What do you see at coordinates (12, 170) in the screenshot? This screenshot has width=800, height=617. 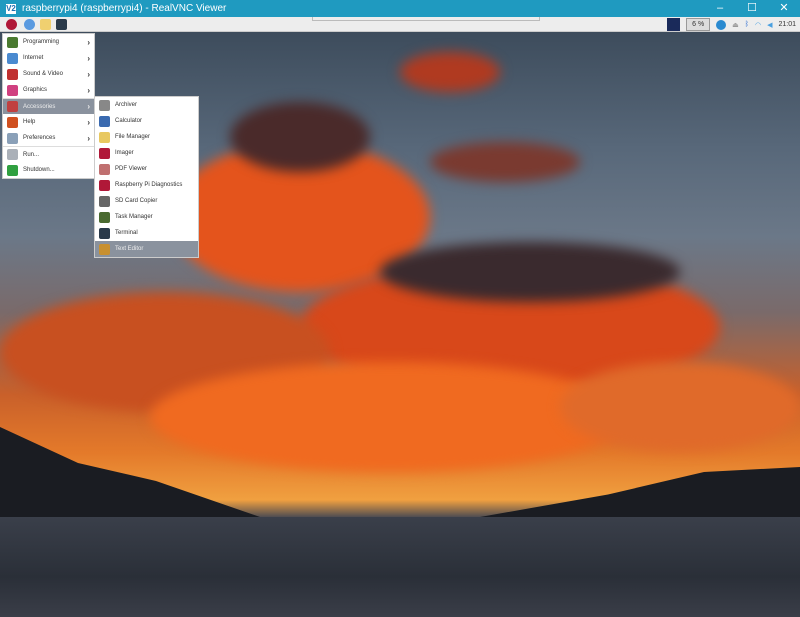 I see `shutdown-icon` at bounding box center [12, 170].